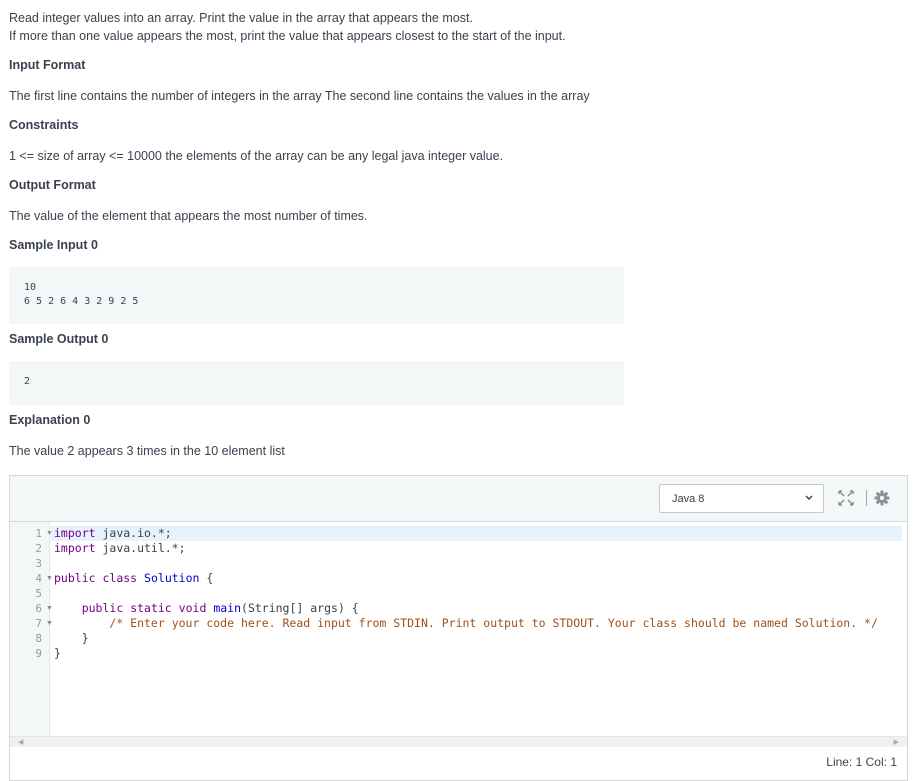 The width and height of the screenshot is (919, 781). What do you see at coordinates (458, 499) in the screenshot?
I see `editor-toolbar: Java 8` at bounding box center [458, 499].